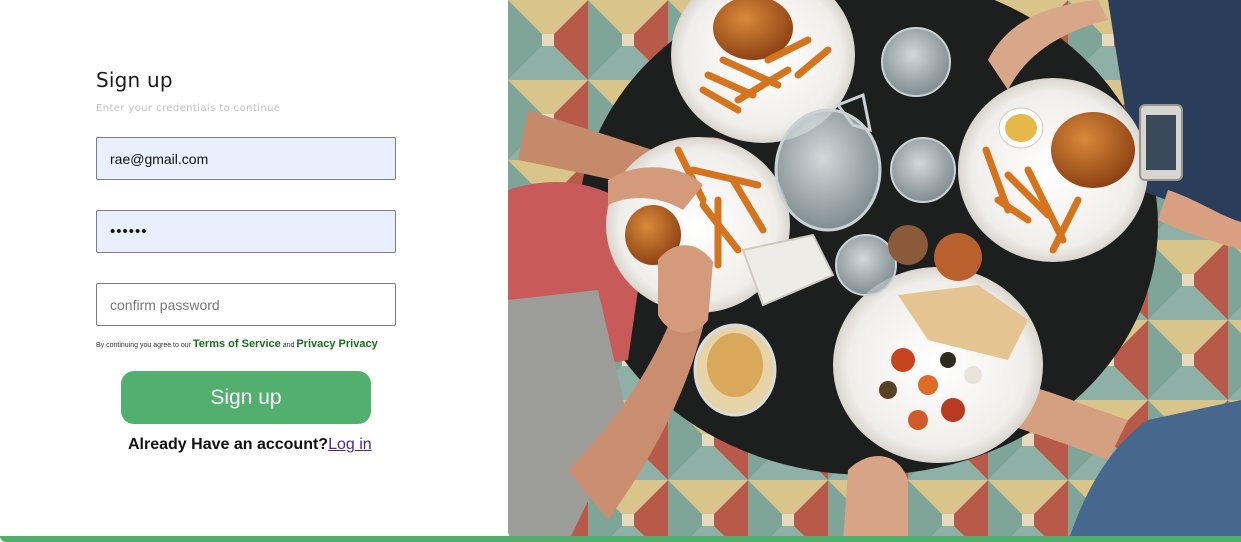 The width and height of the screenshot is (1241, 542). Describe the element at coordinates (143, 345) in the screenshot. I see `terms-prefix: By continuing you agree to our` at that location.